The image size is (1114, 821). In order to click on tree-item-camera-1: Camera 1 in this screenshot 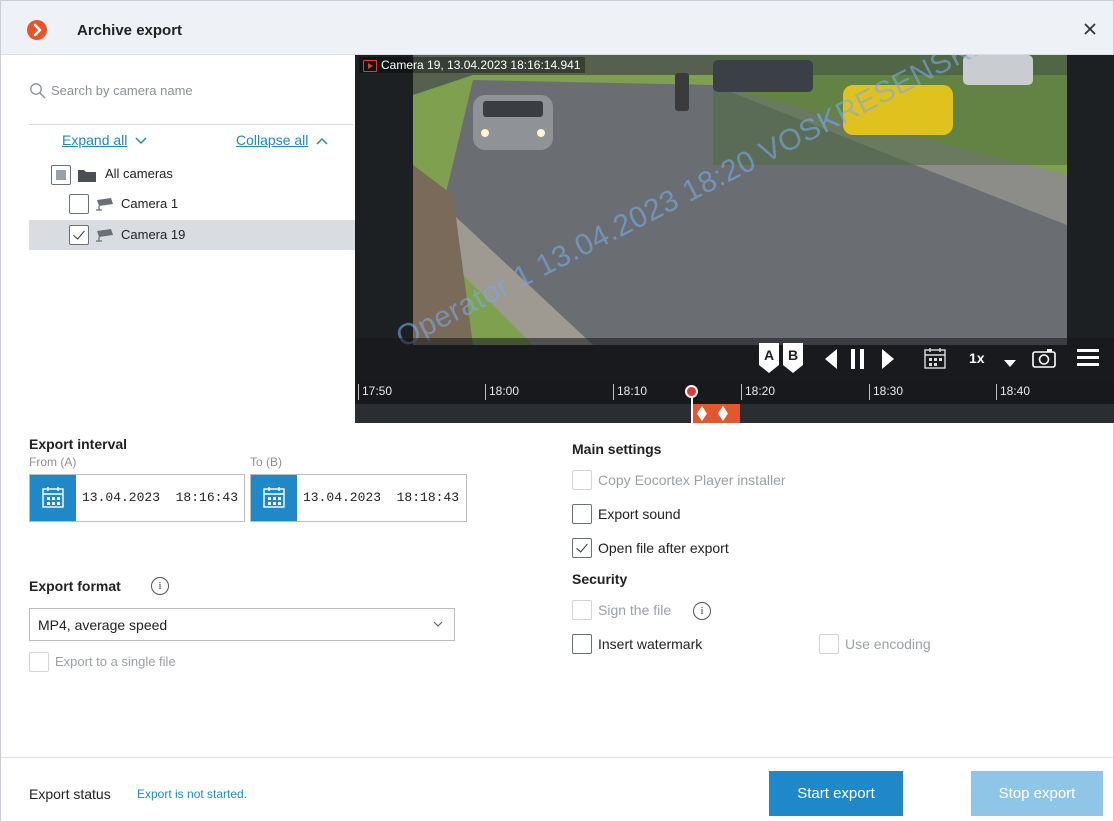, I will do `click(192, 204)`.